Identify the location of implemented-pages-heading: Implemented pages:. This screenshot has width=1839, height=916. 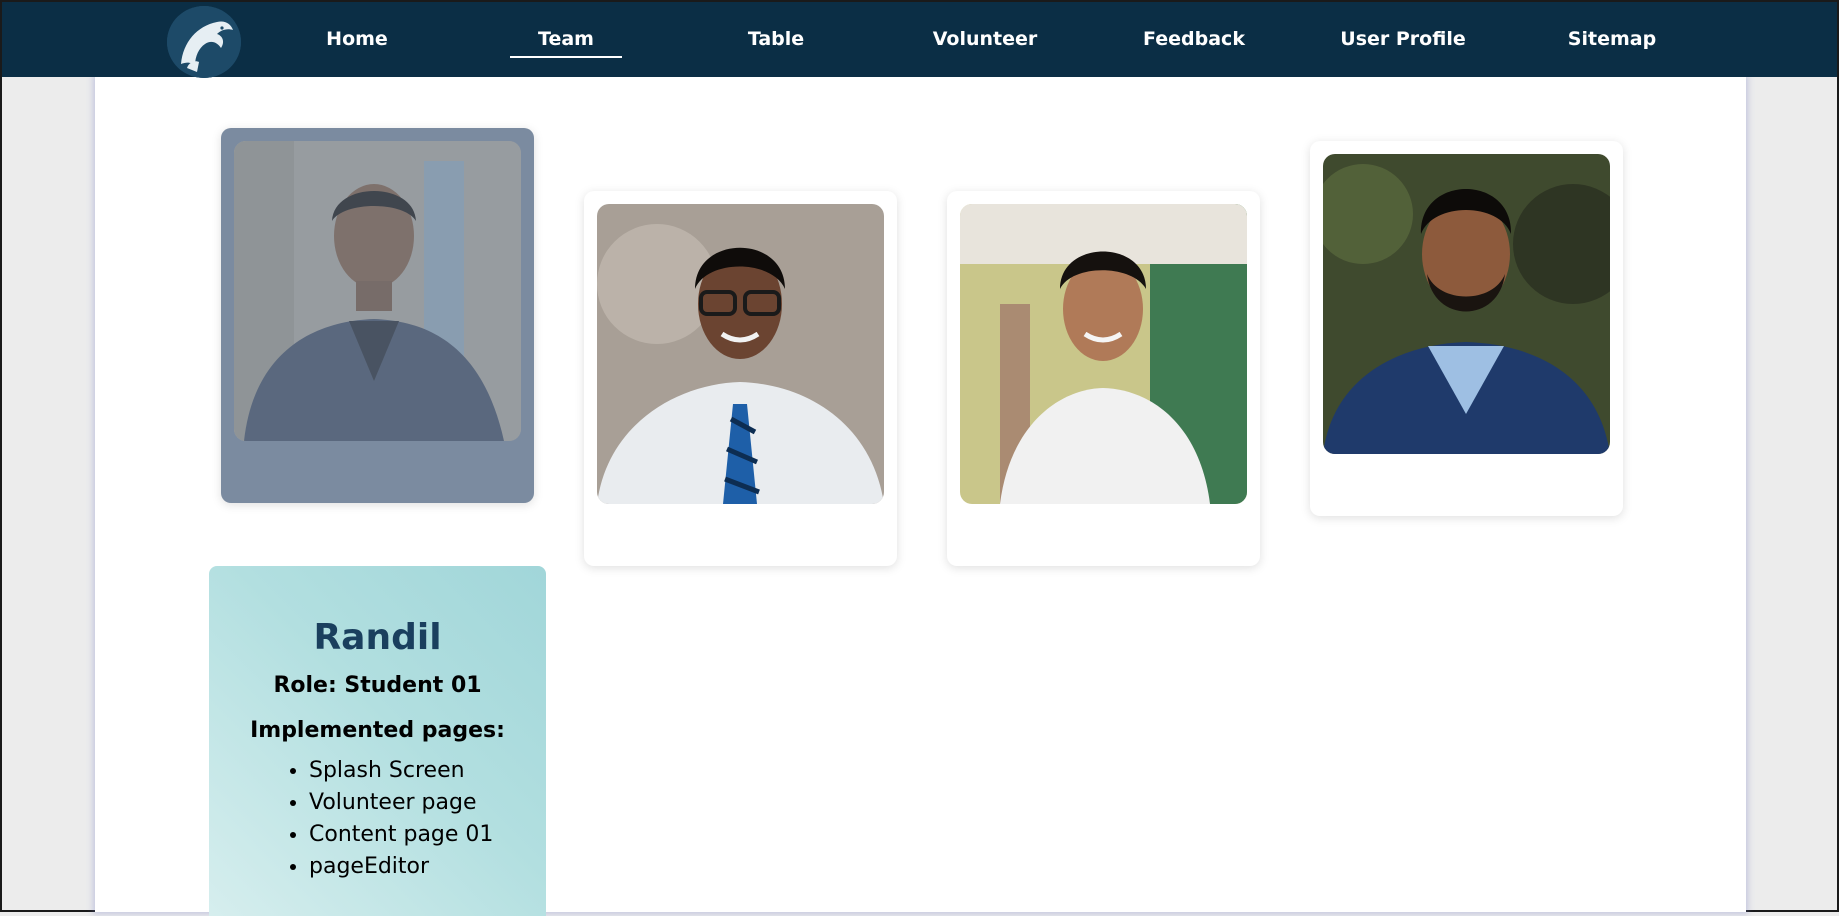
(377, 730).